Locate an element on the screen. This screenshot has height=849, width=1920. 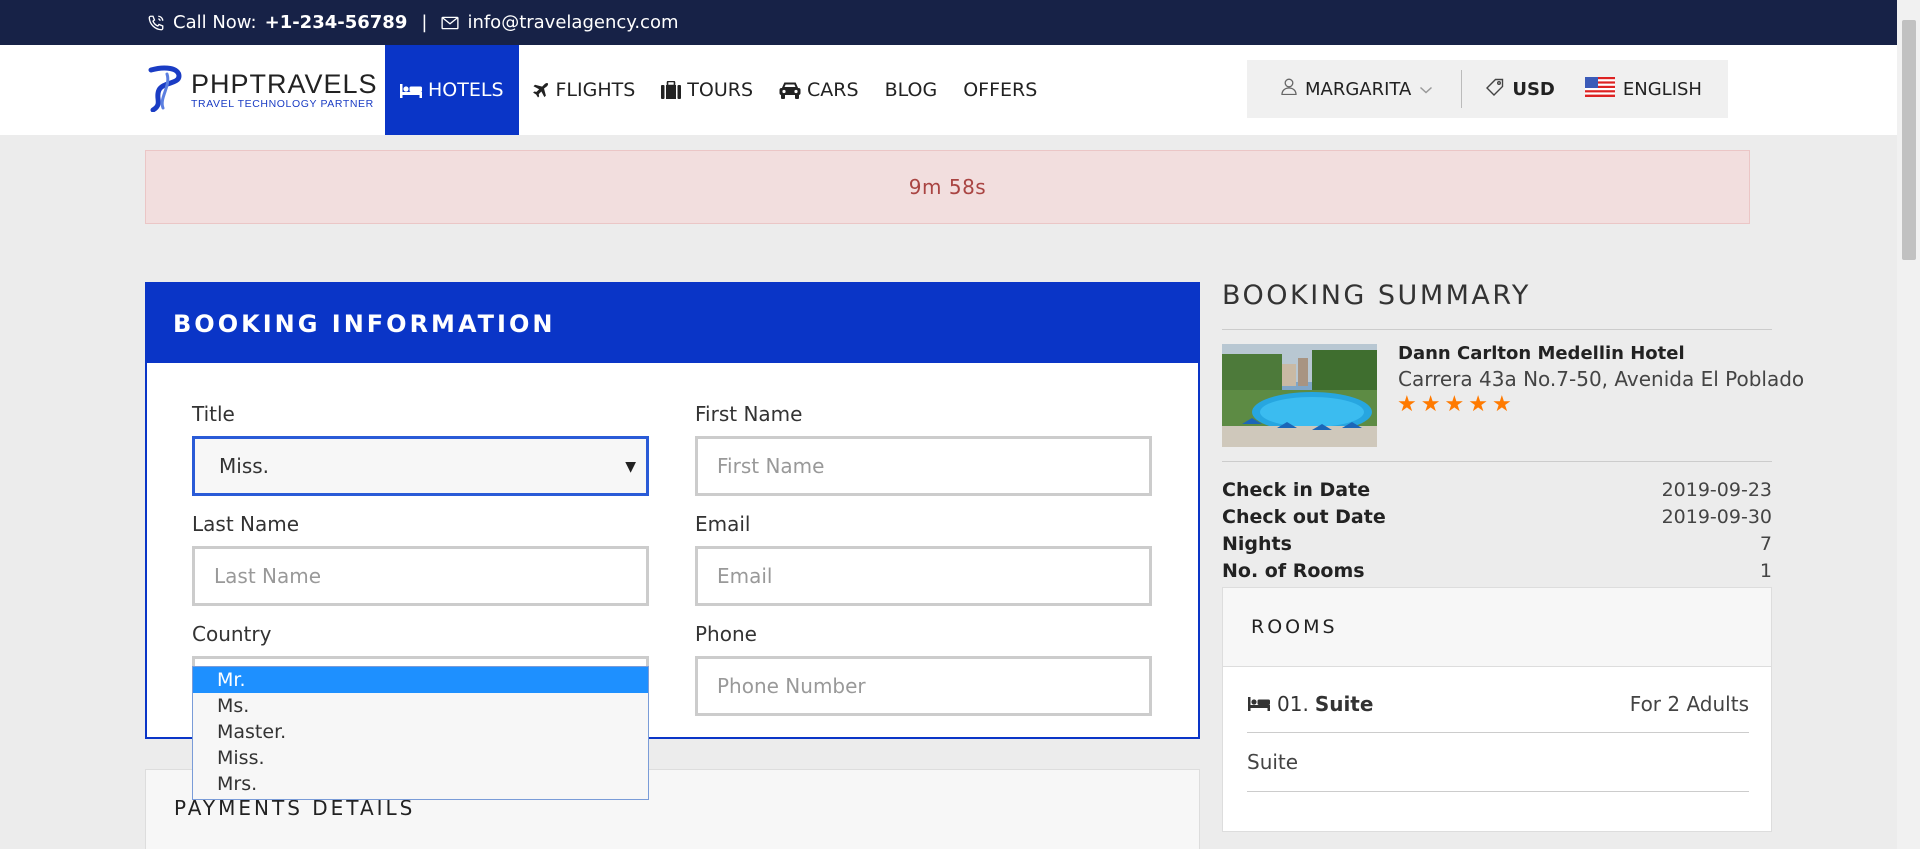
timer-text: 9m 58s is located at coordinates (947, 187).